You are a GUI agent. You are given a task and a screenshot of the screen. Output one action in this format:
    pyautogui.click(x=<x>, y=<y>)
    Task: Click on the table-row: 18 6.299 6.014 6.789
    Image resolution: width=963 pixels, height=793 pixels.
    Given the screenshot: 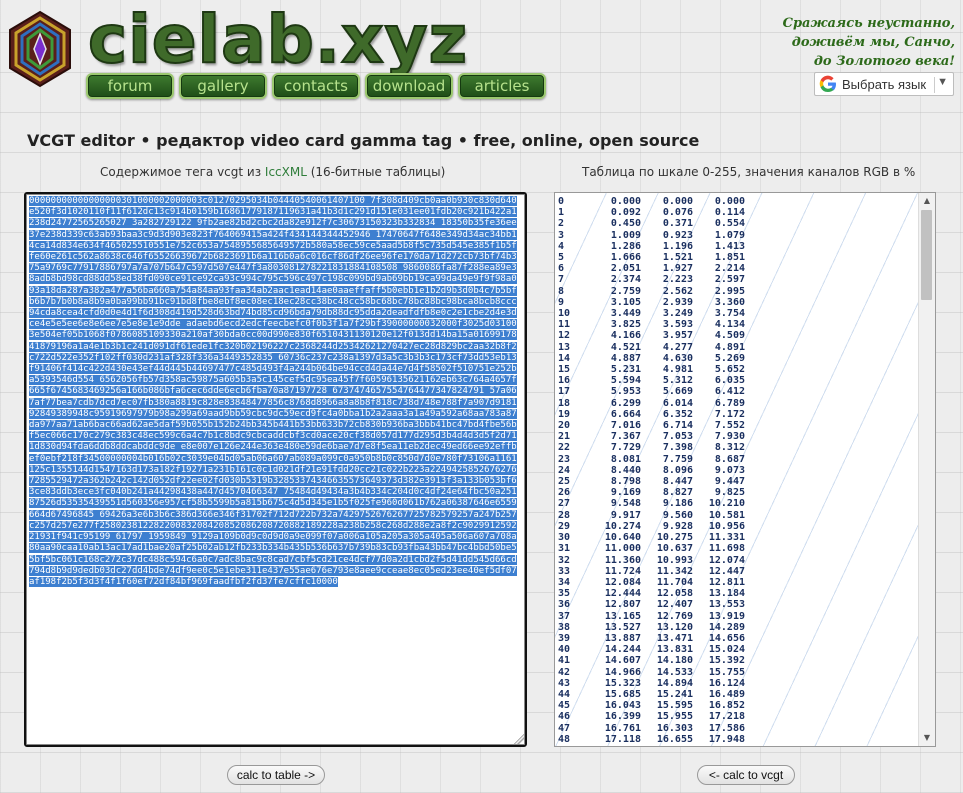 What is the action you would take?
    pyautogui.click(x=650, y=403)
    